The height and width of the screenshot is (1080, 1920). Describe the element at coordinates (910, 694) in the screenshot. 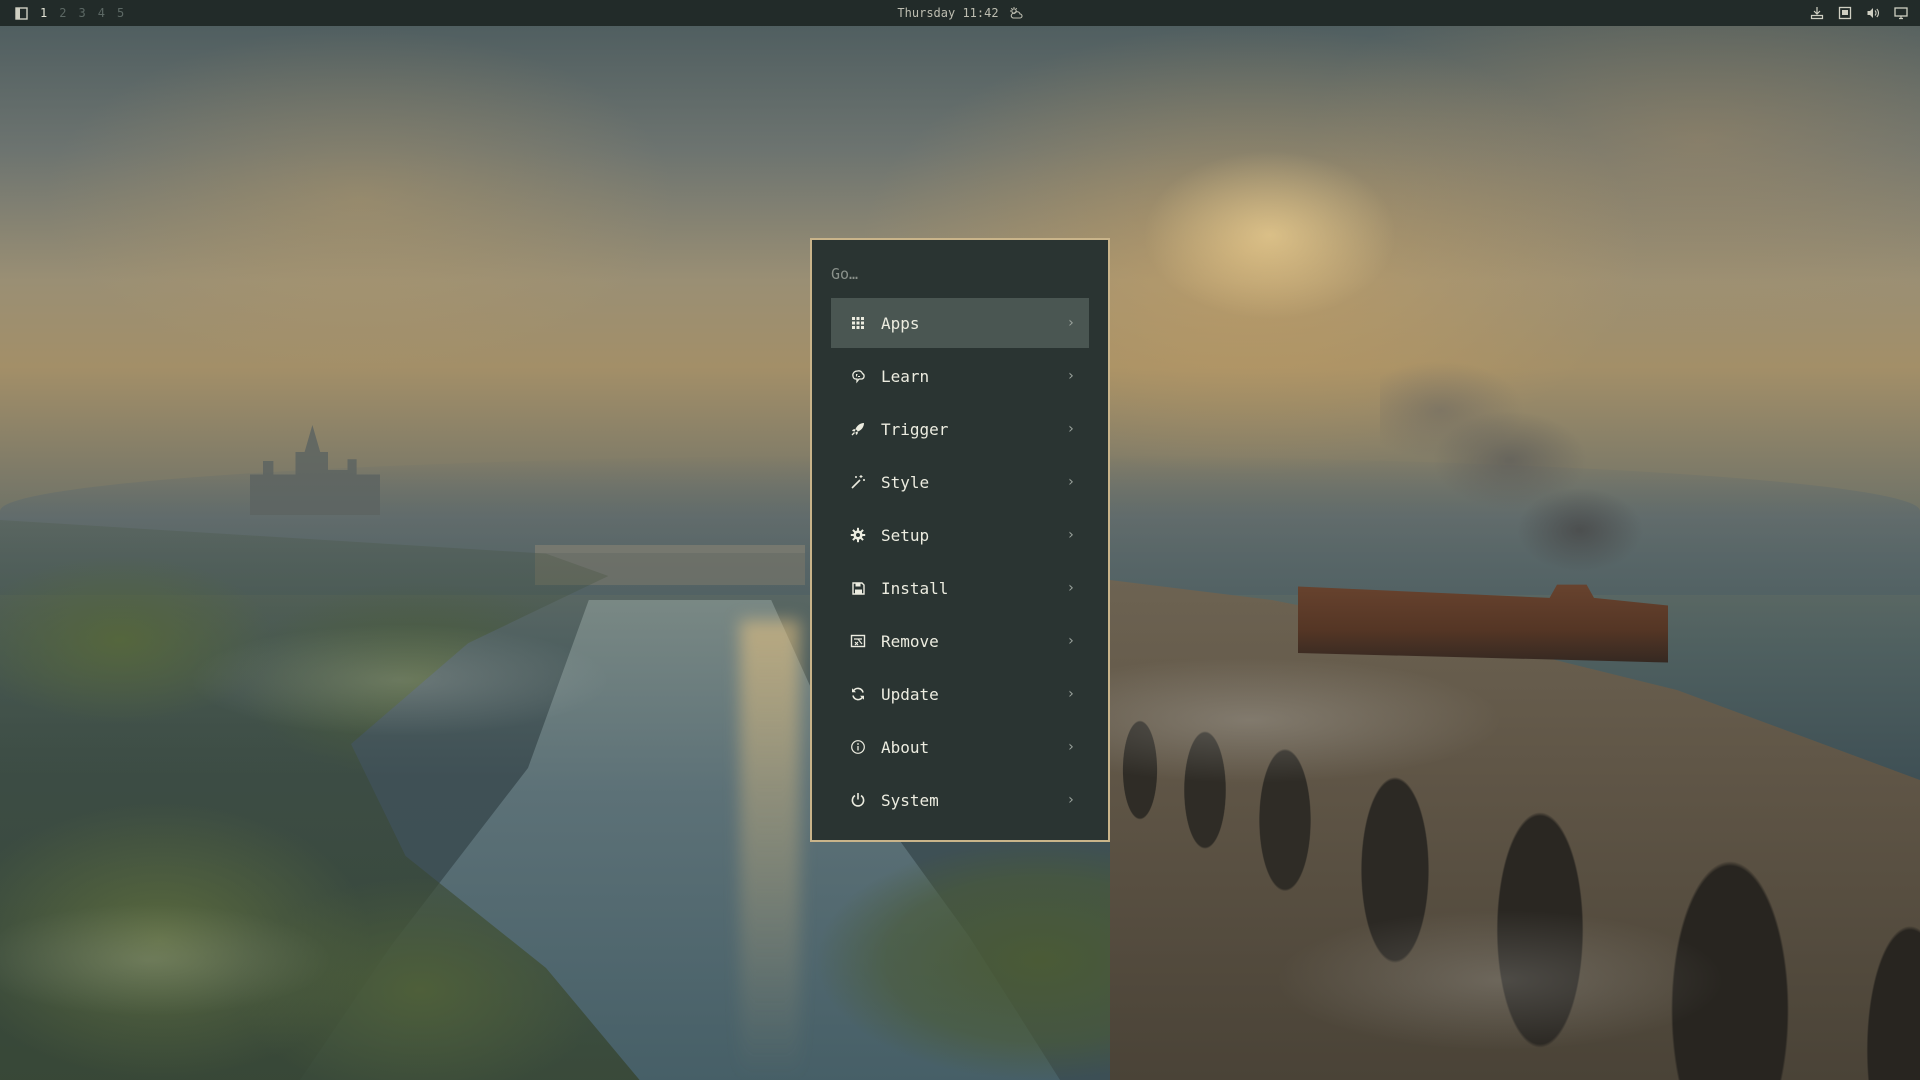

I see `menu-item-label: Update` at that location.